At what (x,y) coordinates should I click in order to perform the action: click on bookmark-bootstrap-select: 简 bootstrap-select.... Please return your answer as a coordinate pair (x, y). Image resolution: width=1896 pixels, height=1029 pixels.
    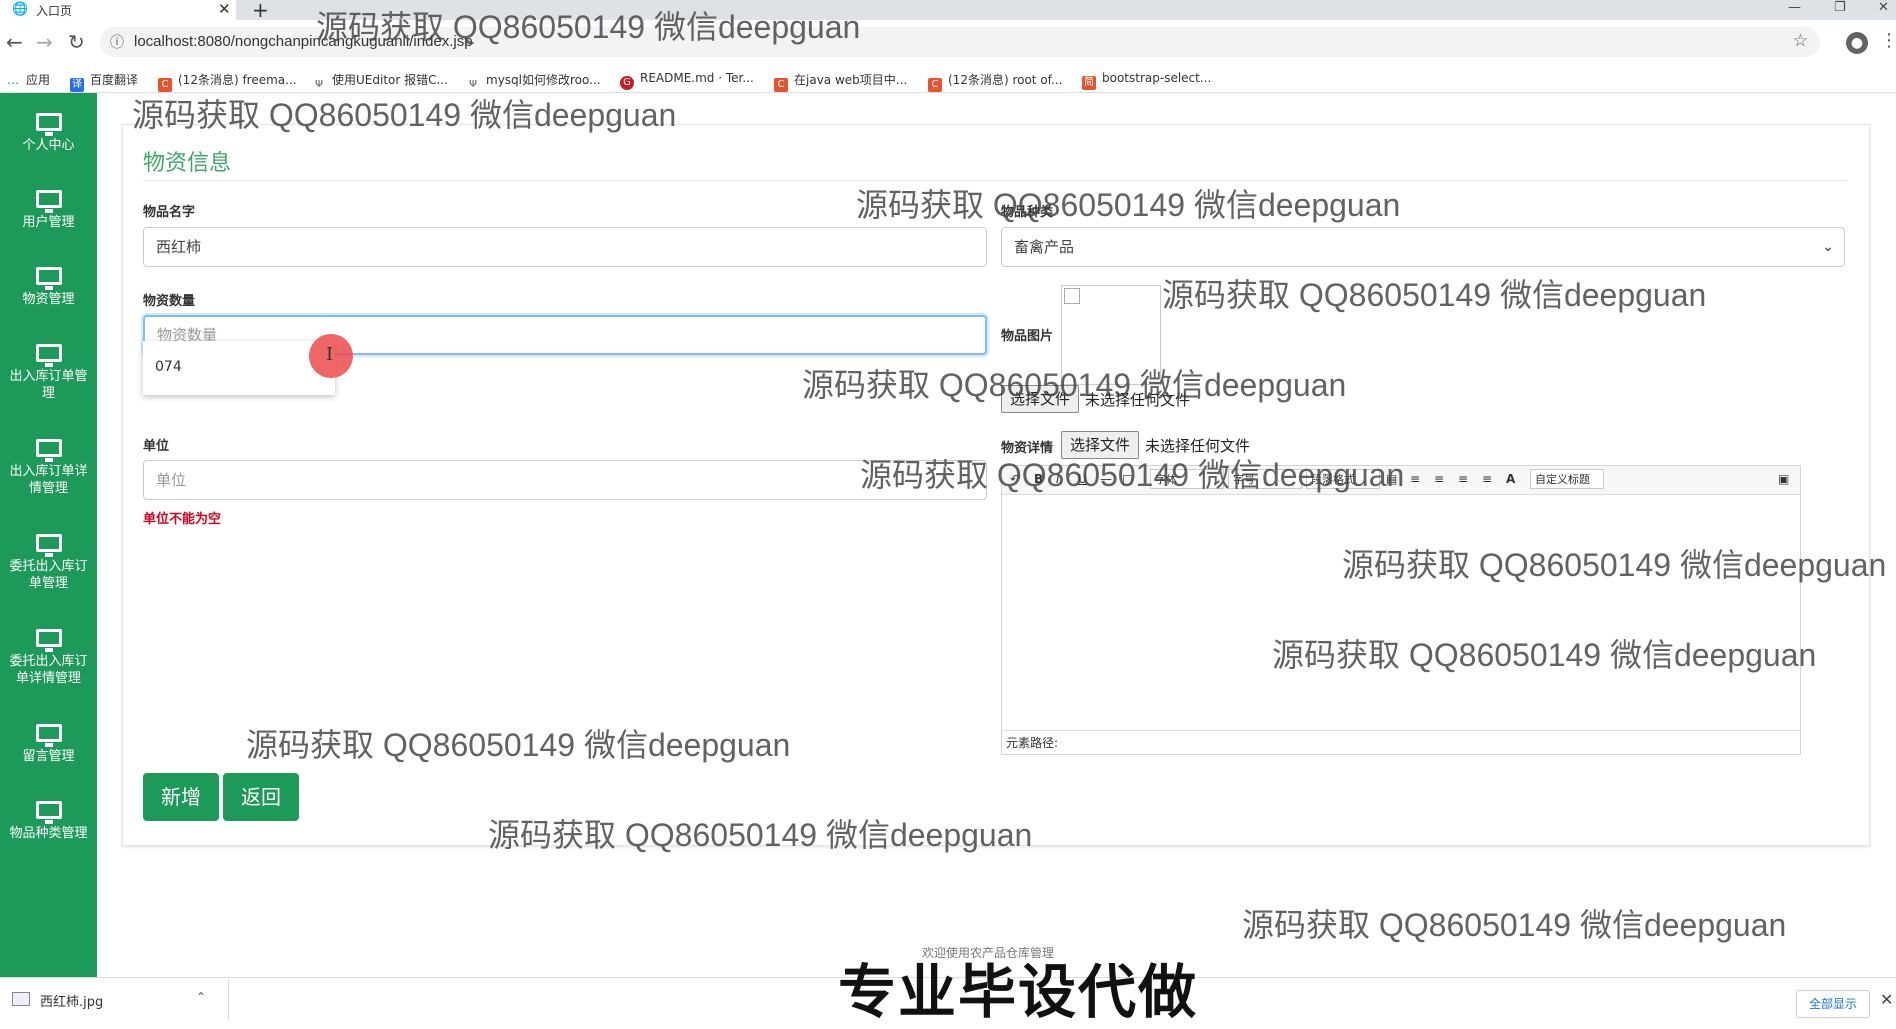
    Looking at the image, I should click on (1146, 80).